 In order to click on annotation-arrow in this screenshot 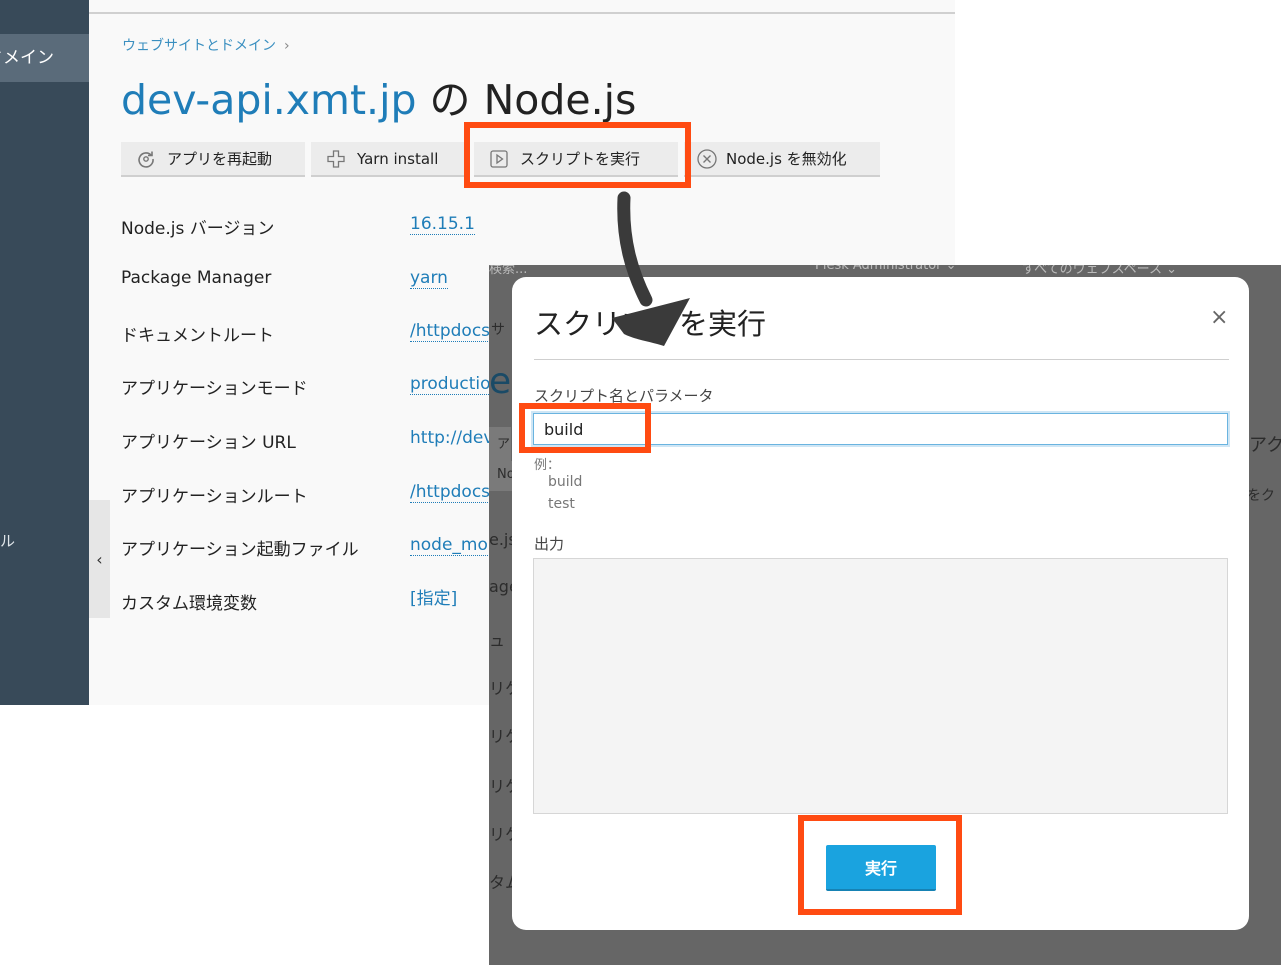, I will do `click(651, 268)`.